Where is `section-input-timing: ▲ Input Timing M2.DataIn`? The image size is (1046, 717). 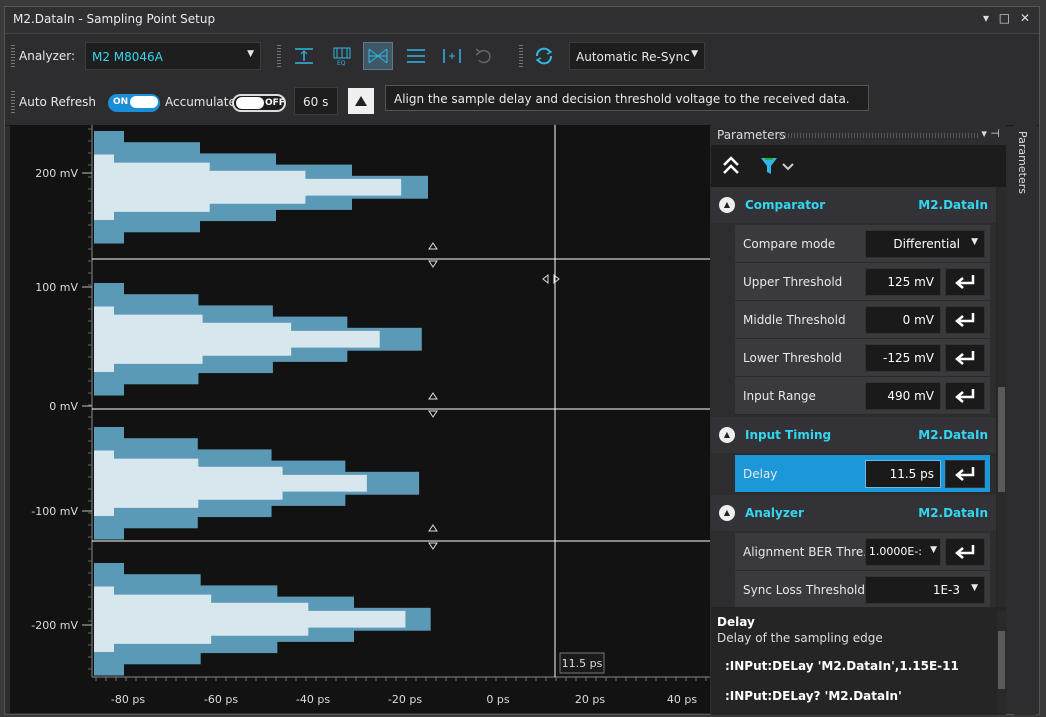
section-input-timing: ▲ Input Timing M2.DataIn is located at coordinates (853, 435).